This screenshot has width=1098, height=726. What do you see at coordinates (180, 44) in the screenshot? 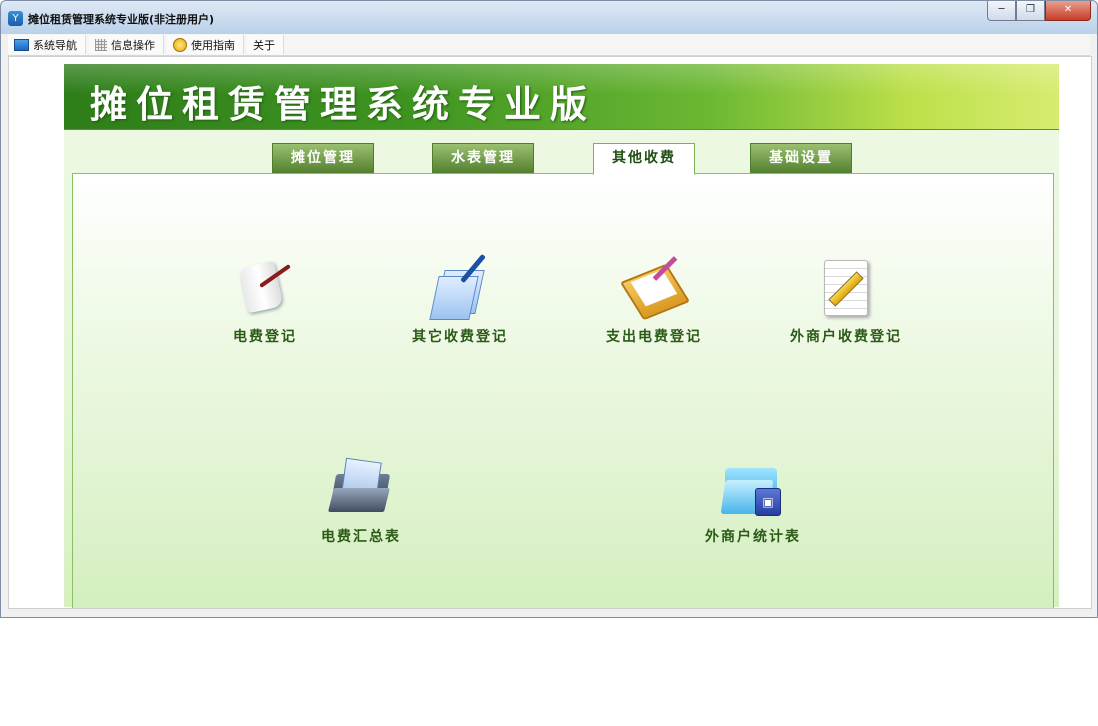
I see `help-icon` at bounding box center [180, 44].